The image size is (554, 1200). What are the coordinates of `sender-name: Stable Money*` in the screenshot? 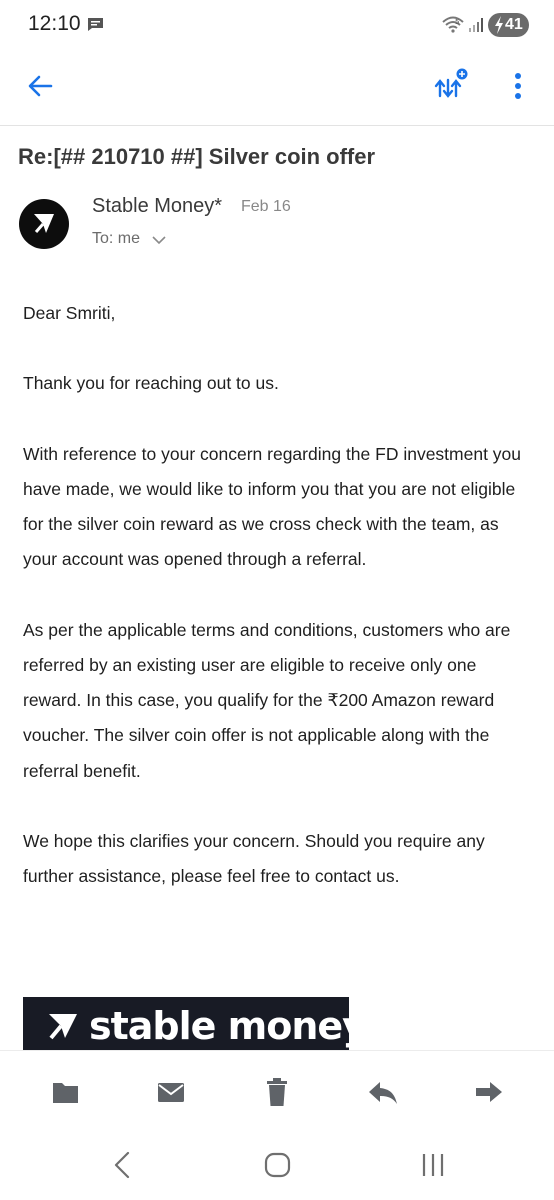 It's located at (157, 206).